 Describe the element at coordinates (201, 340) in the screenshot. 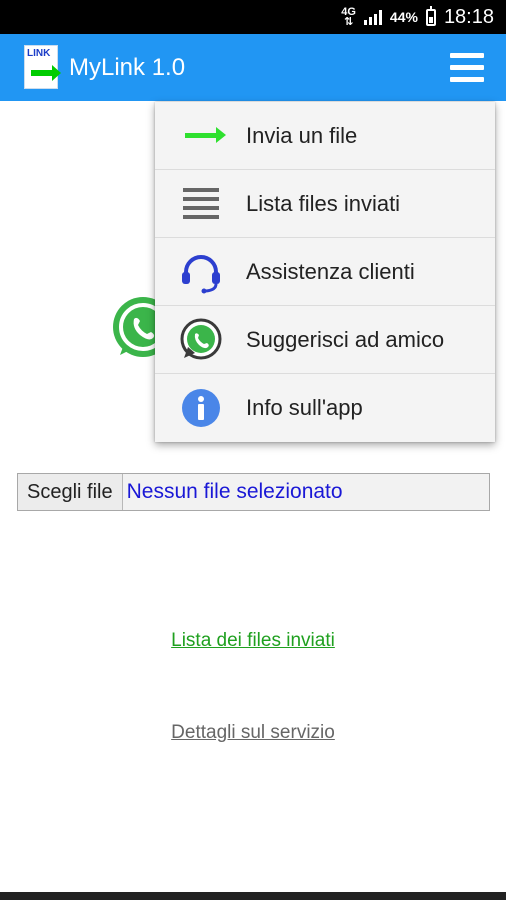

I see `whatsapp-icon` at that location.